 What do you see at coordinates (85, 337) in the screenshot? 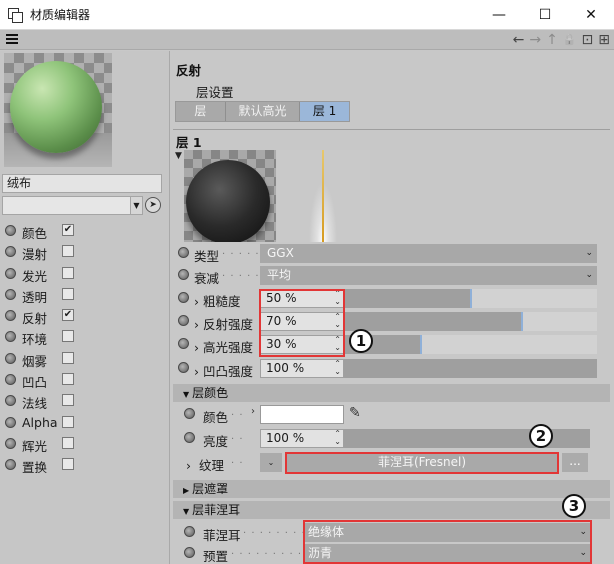
I see `channel-item: 环境` at bounding box center [85, 337].